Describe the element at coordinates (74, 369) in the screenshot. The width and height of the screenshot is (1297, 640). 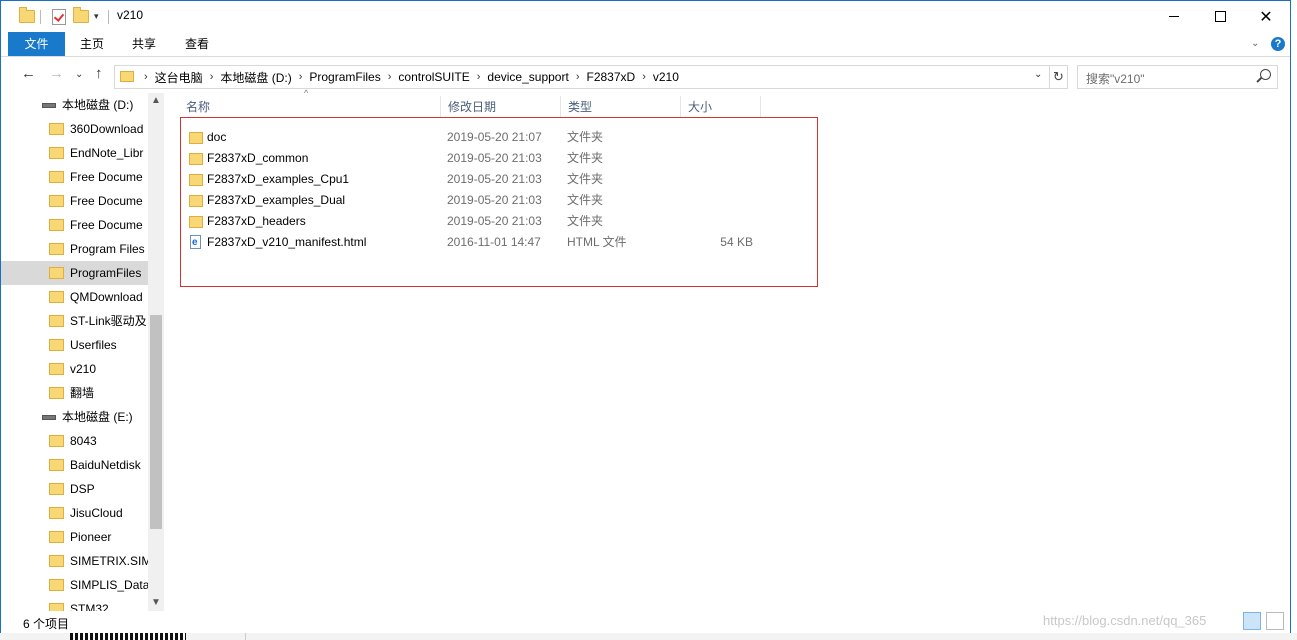
I see `sidebar-item-folder: v210` at that location.